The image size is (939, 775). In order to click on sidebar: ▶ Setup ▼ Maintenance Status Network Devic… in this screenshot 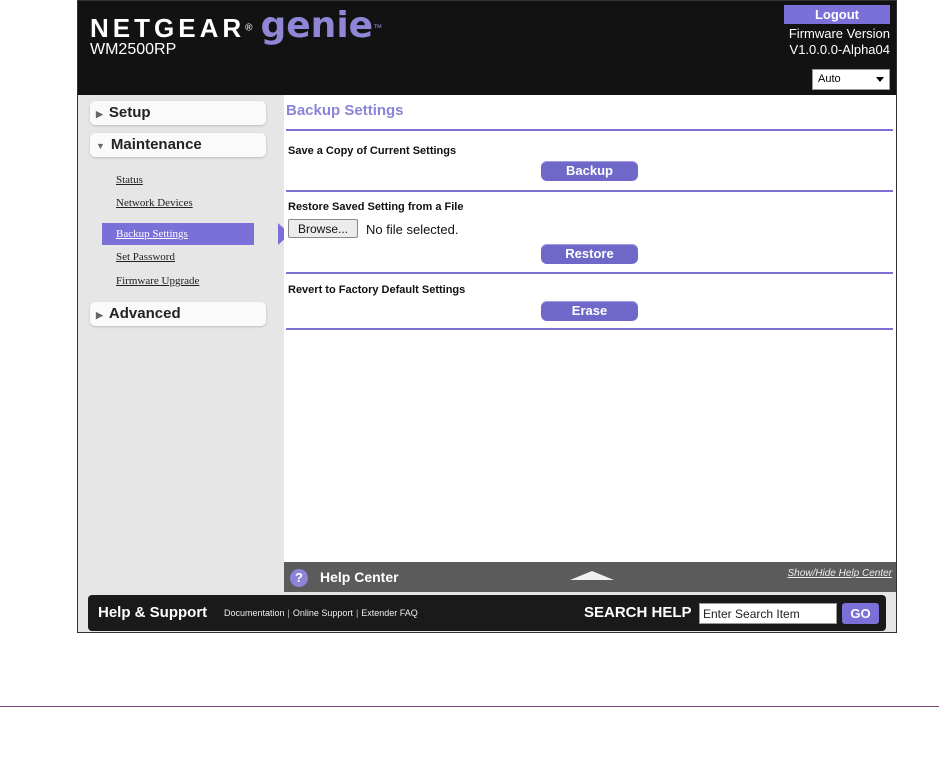, I will do `click(184, 343)`.